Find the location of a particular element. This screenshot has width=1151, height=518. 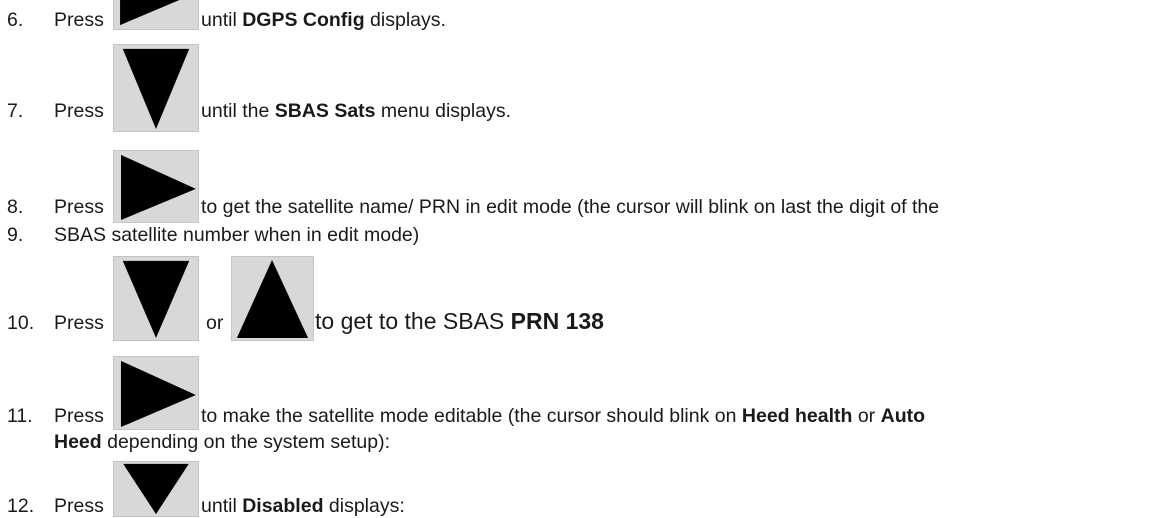

step-number: 8. is located at coordinates (15, 207).